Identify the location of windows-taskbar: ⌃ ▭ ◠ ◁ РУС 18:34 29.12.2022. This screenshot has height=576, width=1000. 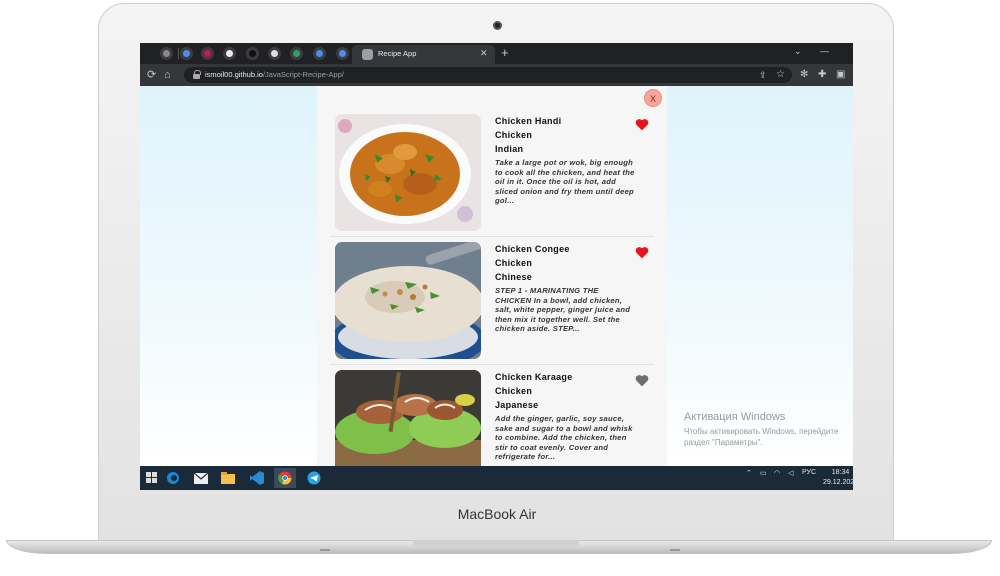
(496, 478).